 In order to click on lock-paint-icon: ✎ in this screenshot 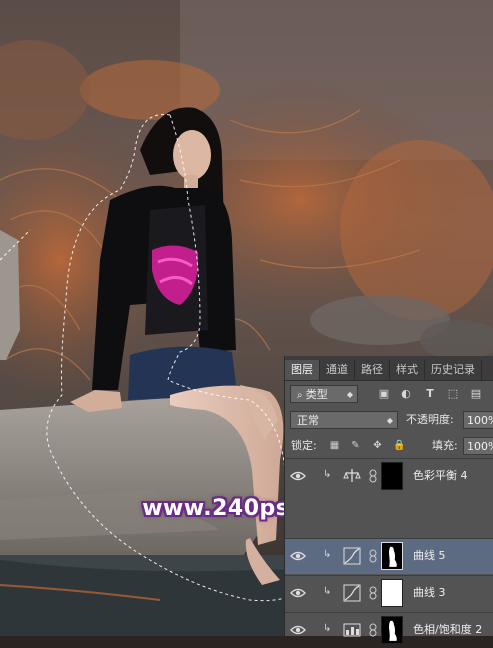, I will do `click(355, 445)`.